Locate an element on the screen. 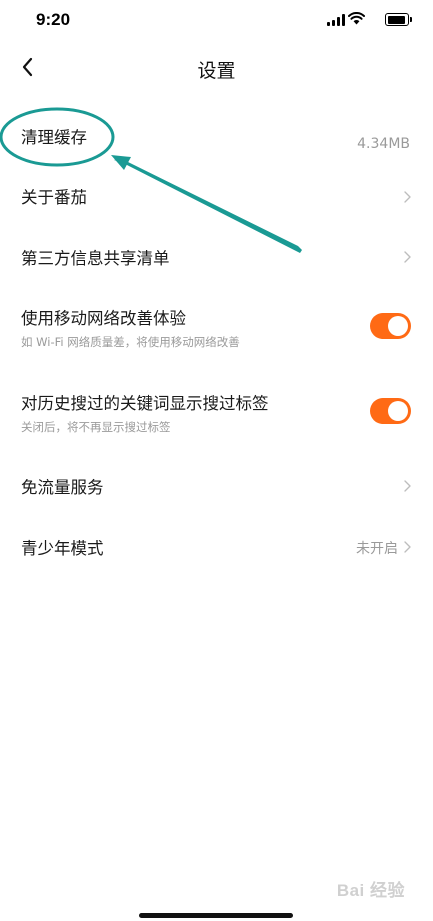  cache-size-value: 4.34MB is located at coordinates (383, 144).